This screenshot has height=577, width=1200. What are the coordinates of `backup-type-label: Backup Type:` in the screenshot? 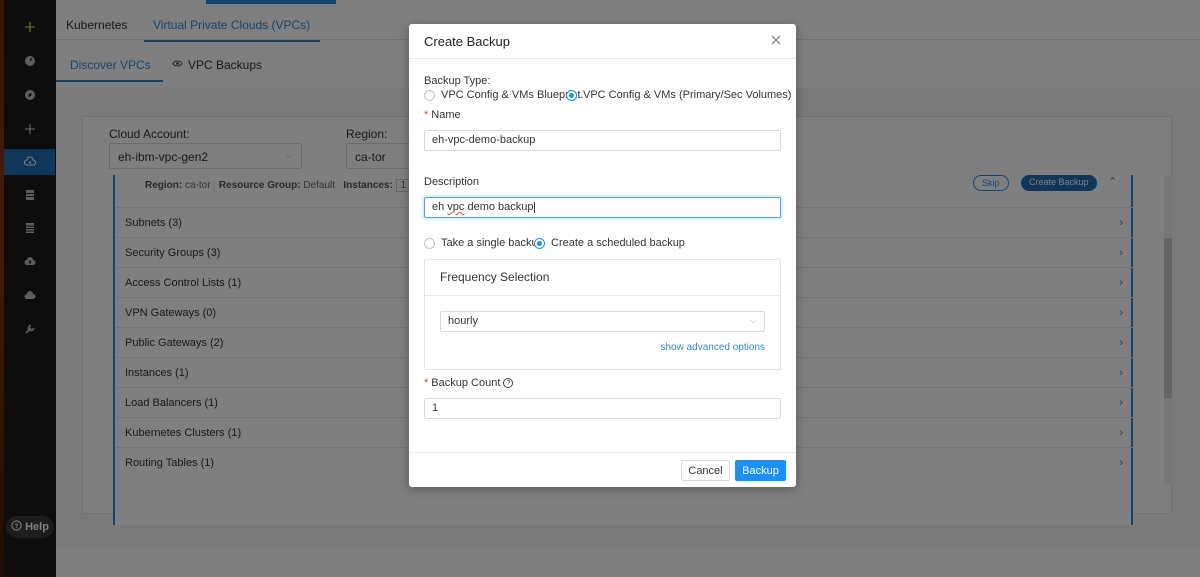 It's located at (457, 81).